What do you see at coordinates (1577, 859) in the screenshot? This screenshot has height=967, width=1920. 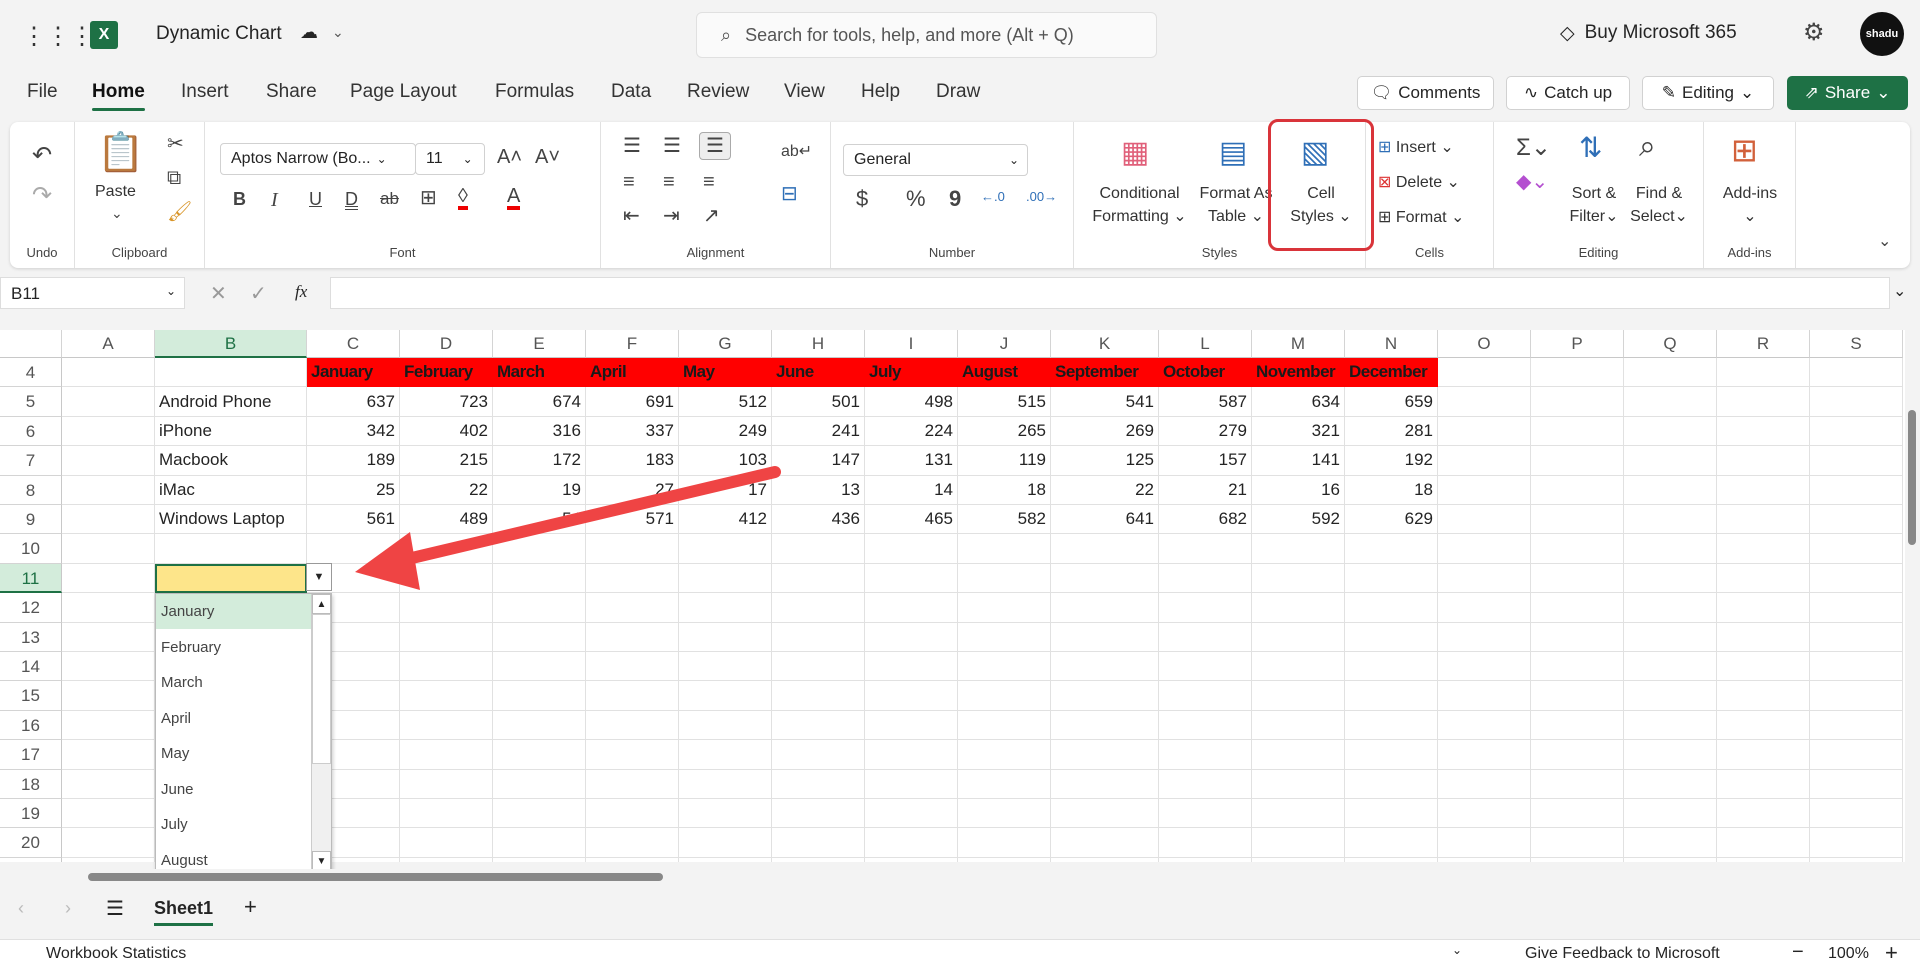 I see `cell-P21` at bounding box center [1577, 859].